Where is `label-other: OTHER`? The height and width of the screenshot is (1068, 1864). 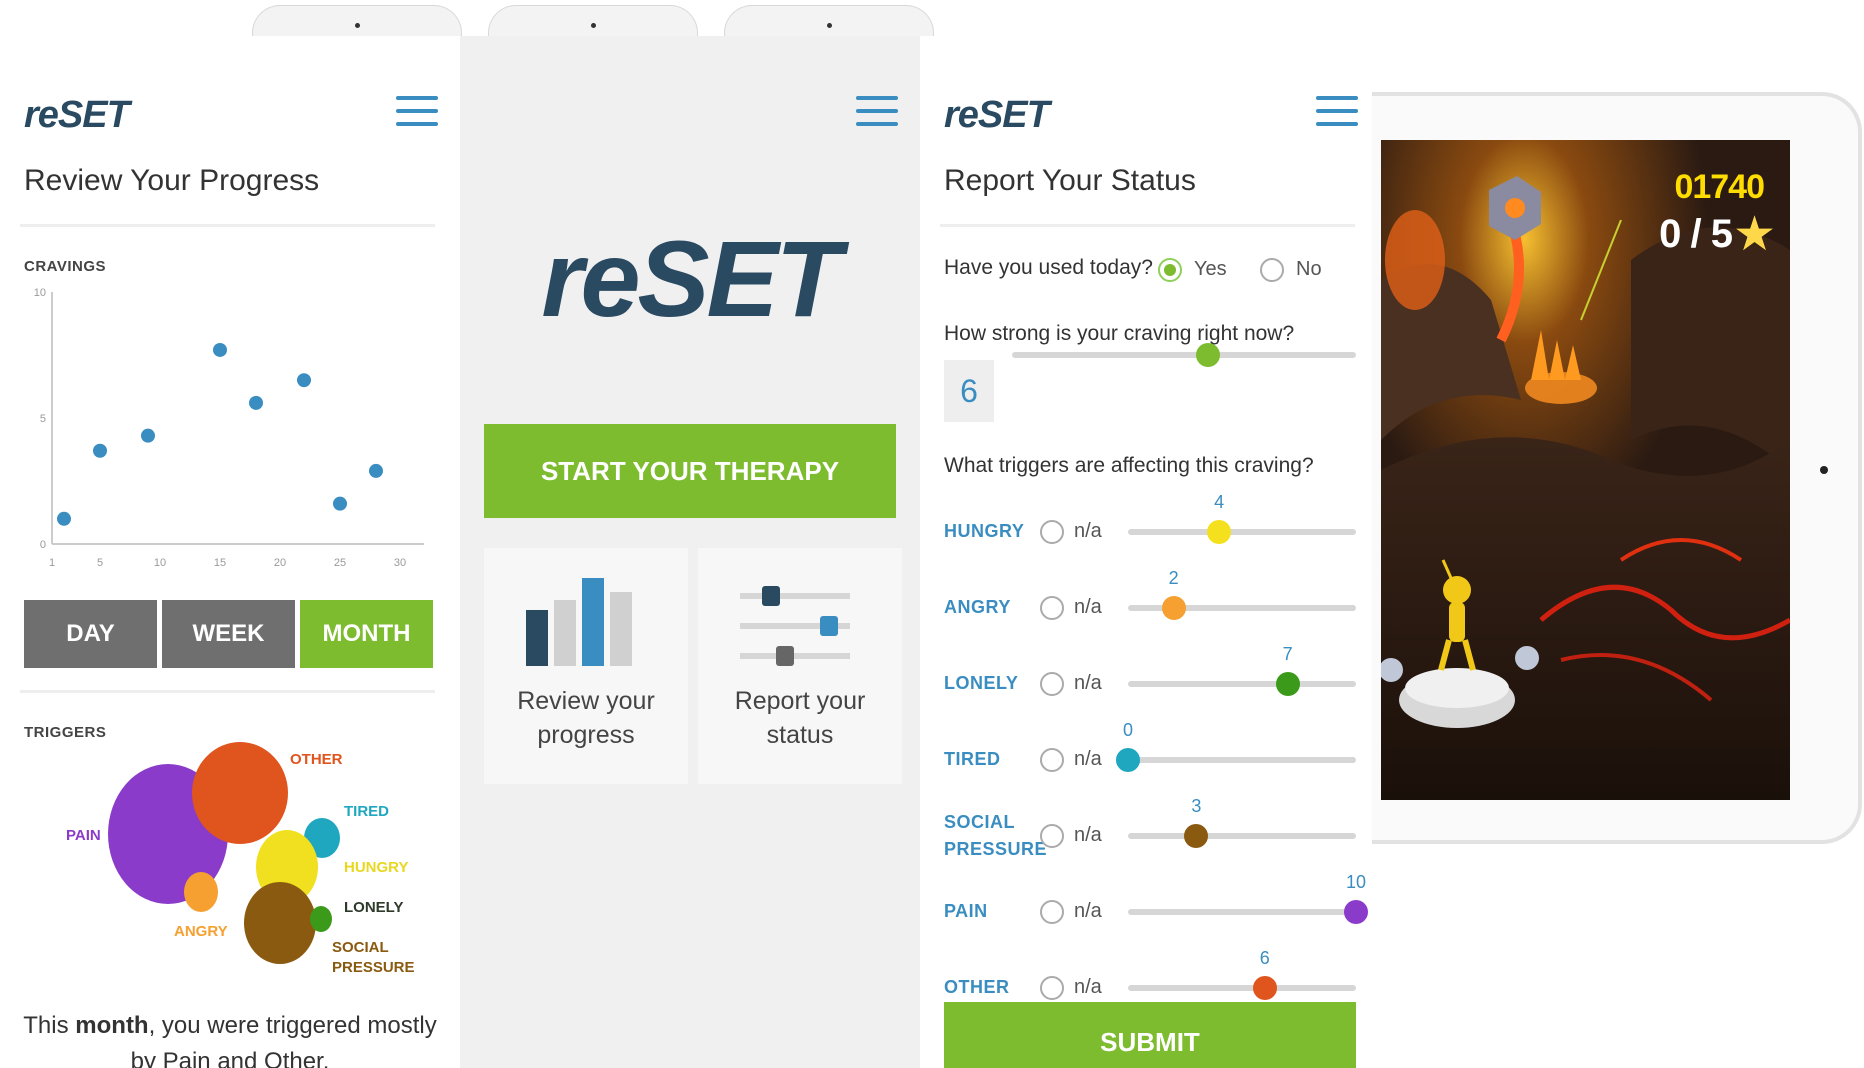
label-other: OTHER is located at coordinates (316, 759).